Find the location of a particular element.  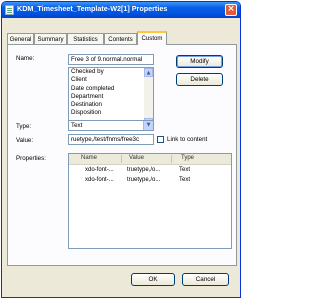

tab-custom: Custom is located at coordinates (152, 38).